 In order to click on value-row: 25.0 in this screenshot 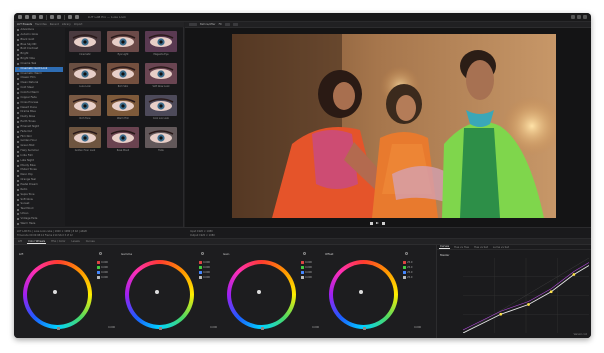, I will do `click(413, 277)`.